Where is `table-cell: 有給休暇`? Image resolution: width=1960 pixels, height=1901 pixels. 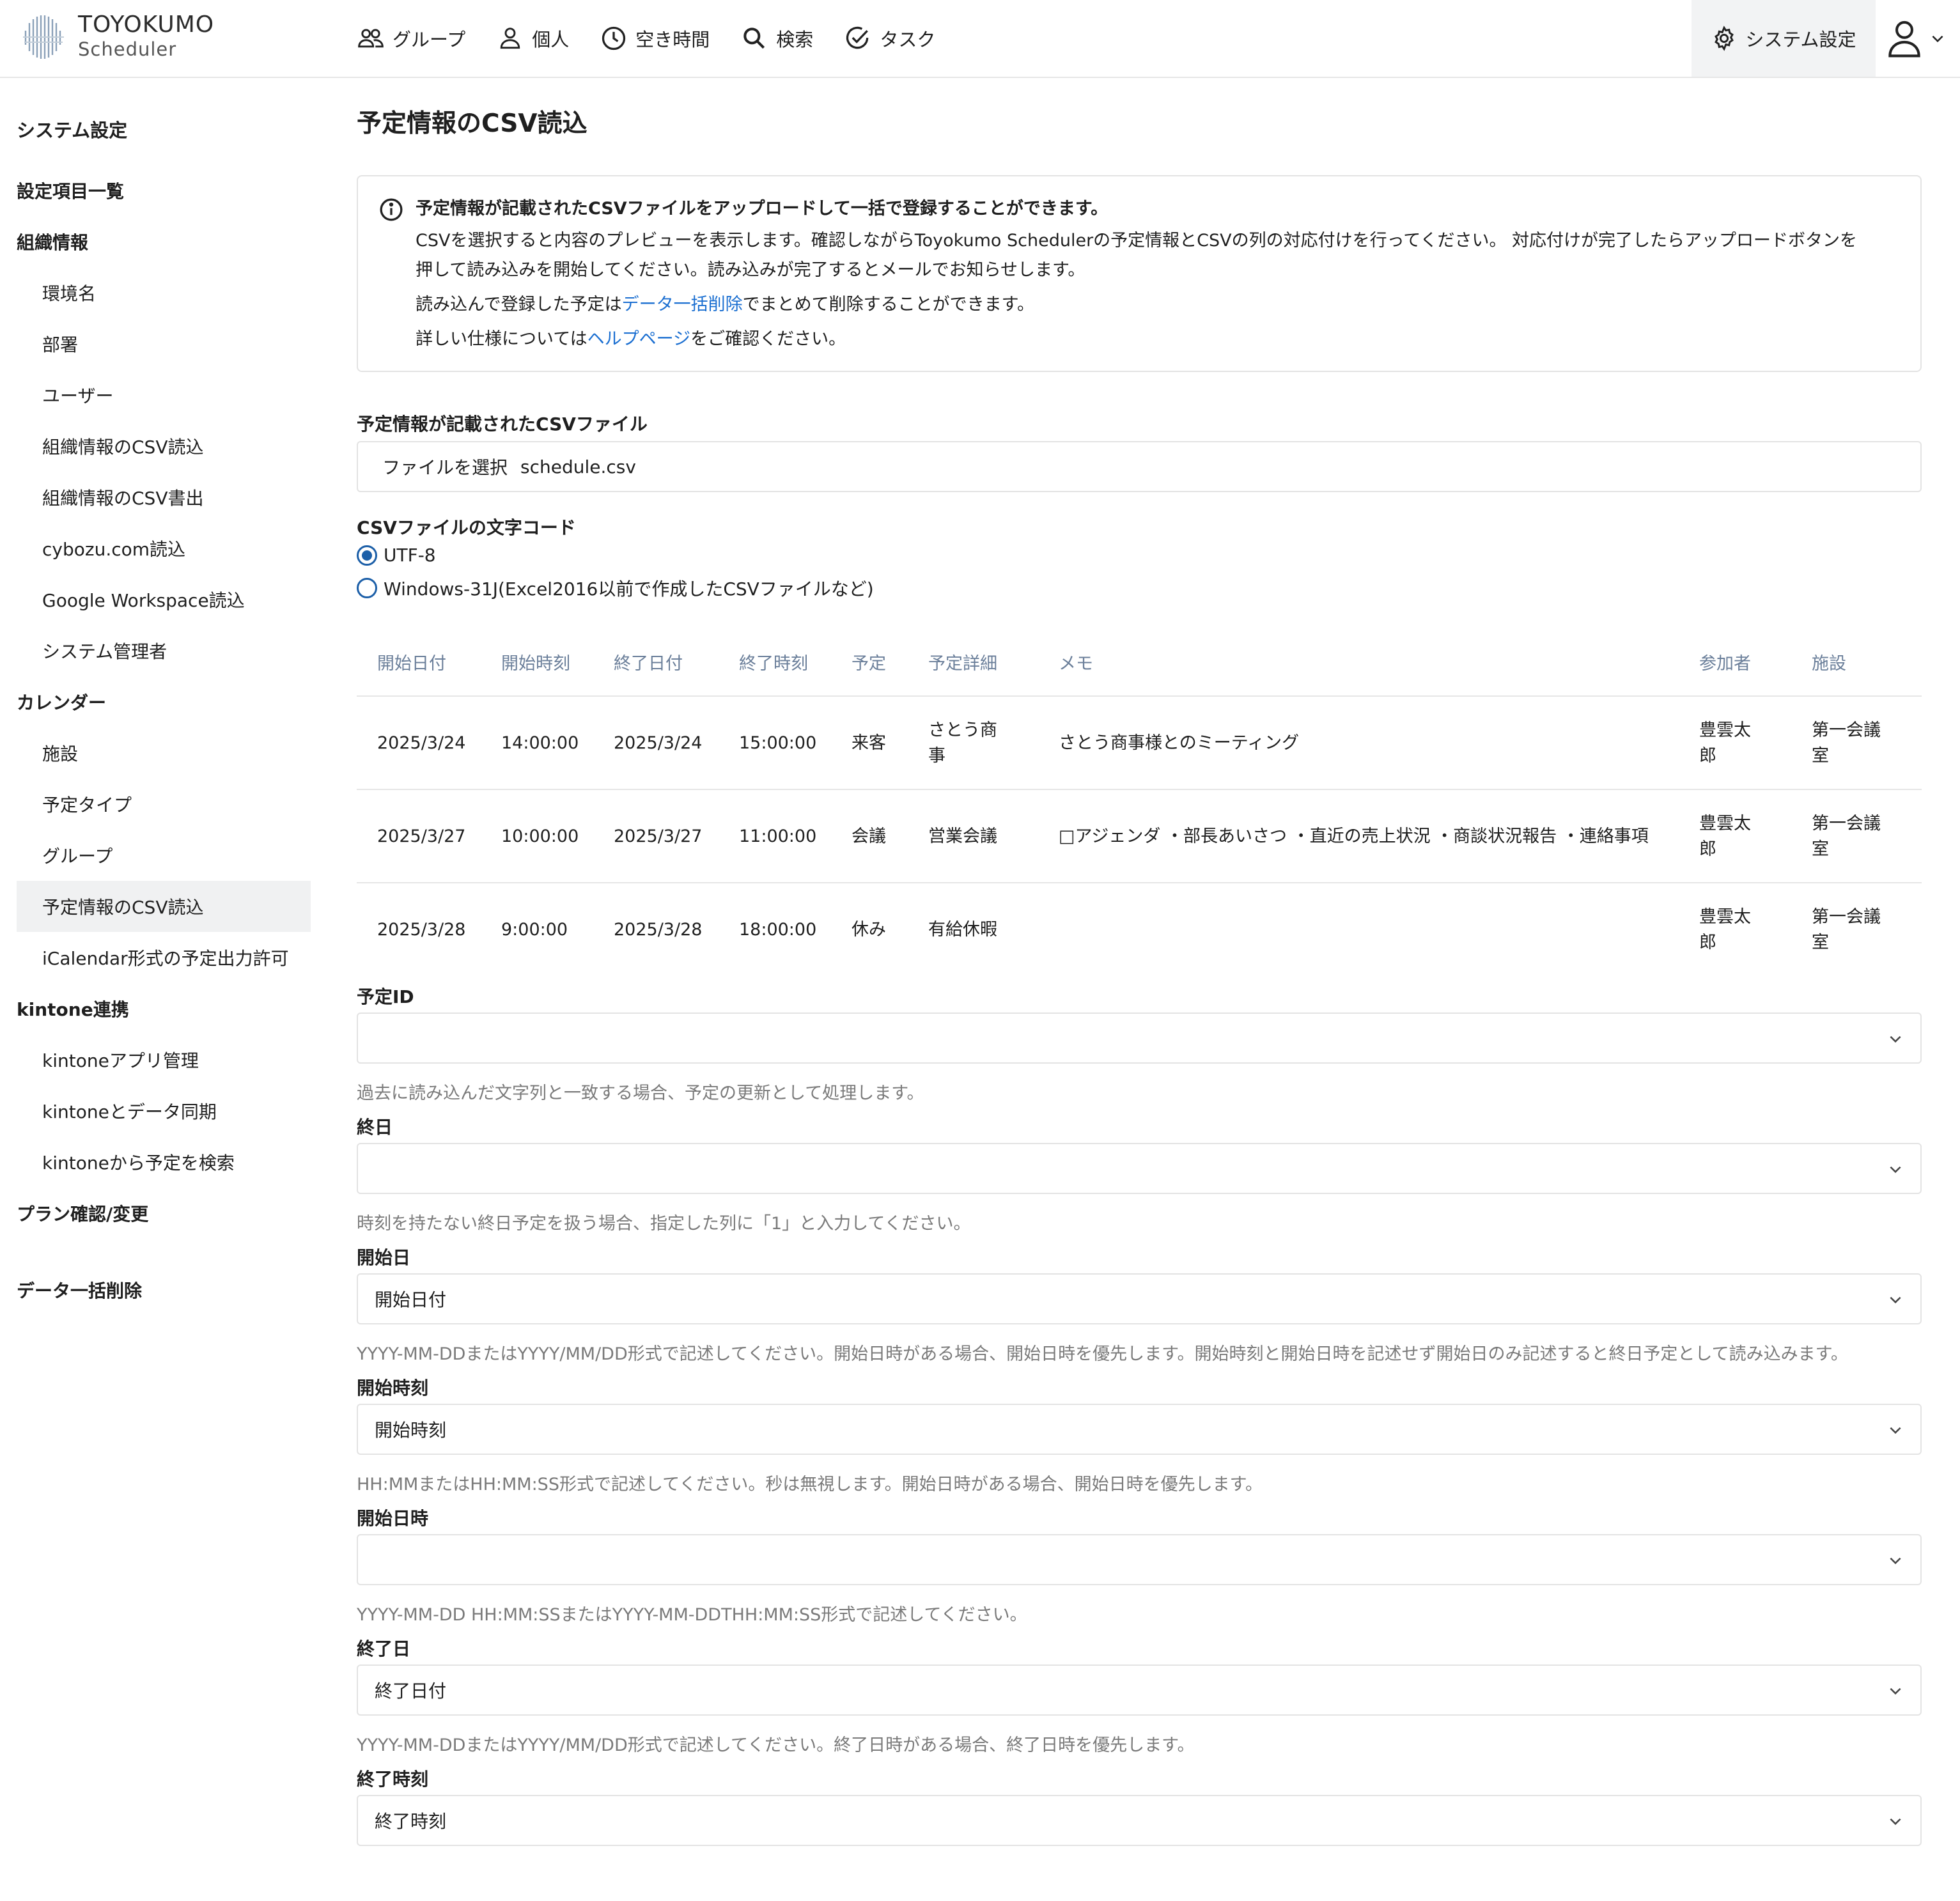 table-cell: 有給休暇 is located at coordinates (962, 930).